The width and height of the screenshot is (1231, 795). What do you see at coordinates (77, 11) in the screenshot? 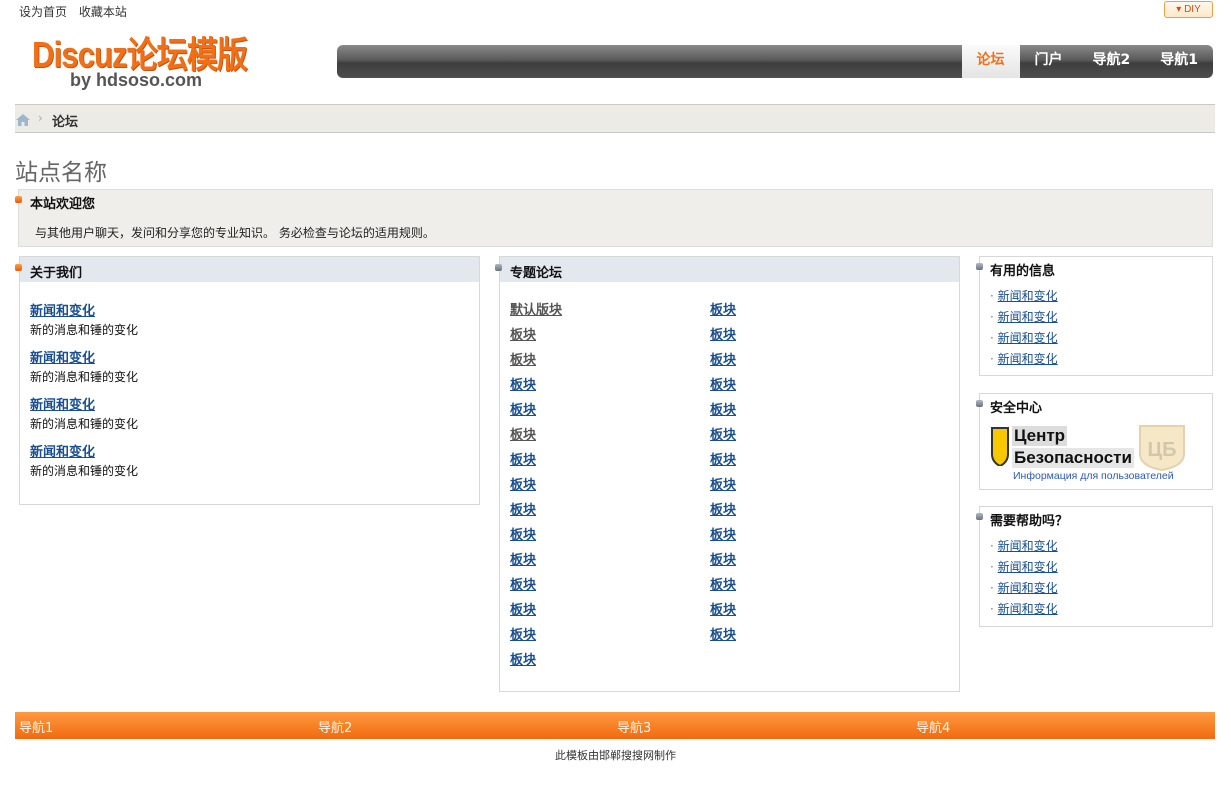
I see `top-links: 设为首页 收藏本站` at bounding box center [77, 11].